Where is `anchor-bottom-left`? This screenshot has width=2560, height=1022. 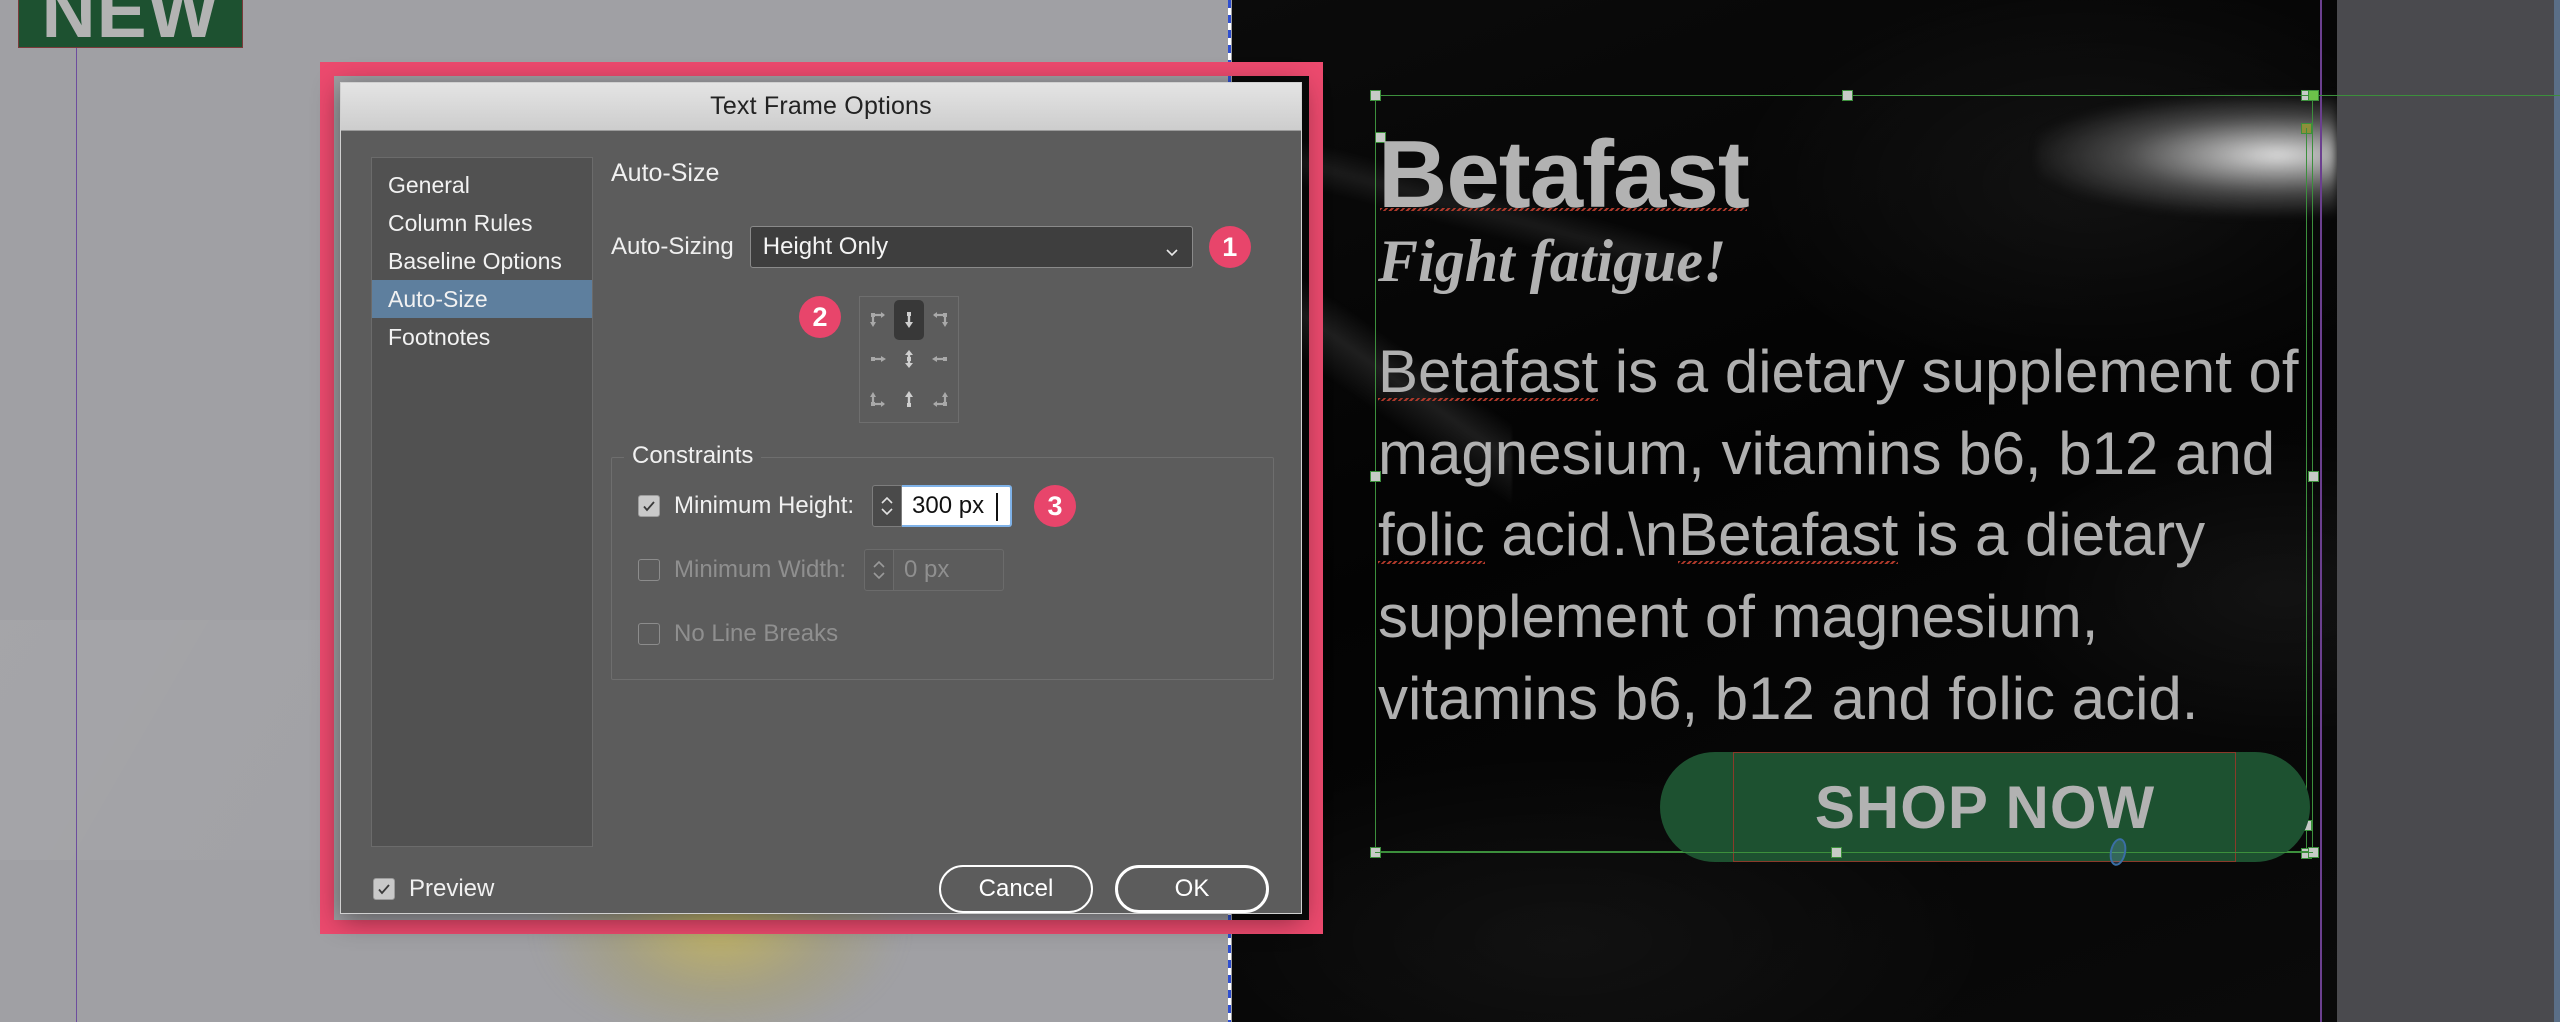
anchor-bottom-left is located at coordinates (878, 399).